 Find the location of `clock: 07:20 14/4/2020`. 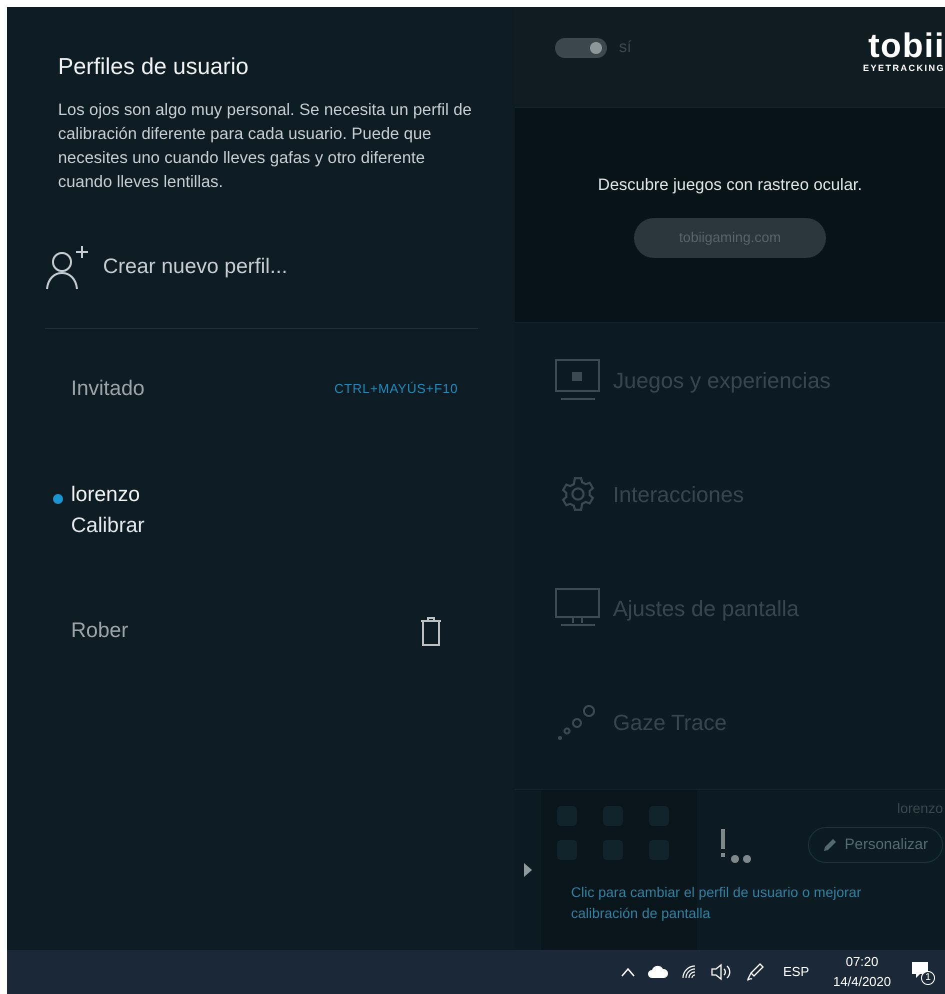

clock: 07:20 14/4/2020 is located at coordinates (862, 972).